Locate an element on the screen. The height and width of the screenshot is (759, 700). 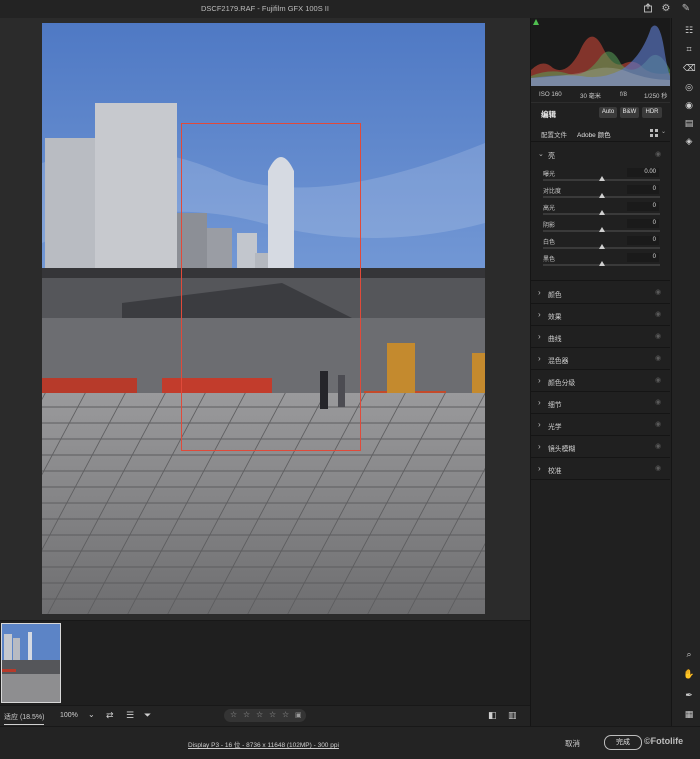
redeye-icon: ◉ is located at coordinates (689, 105).